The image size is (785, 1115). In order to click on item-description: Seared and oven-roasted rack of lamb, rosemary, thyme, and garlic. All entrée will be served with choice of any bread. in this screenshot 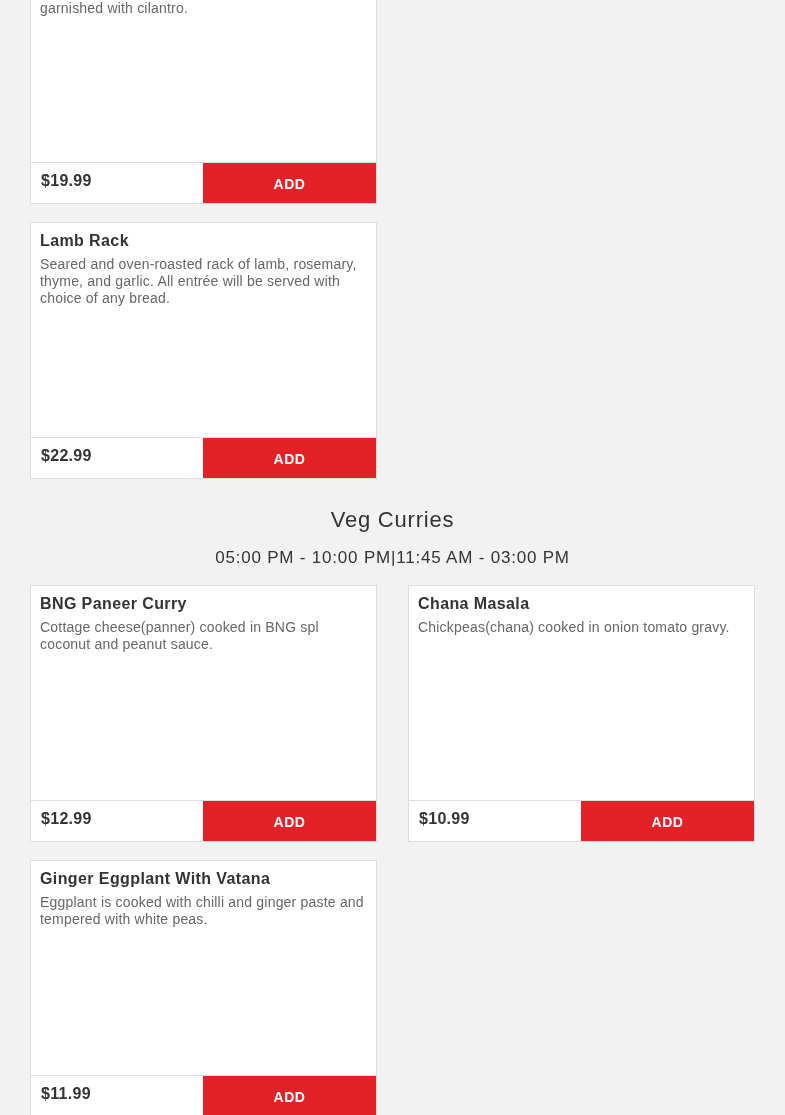, I will do `click(199, 281)`.